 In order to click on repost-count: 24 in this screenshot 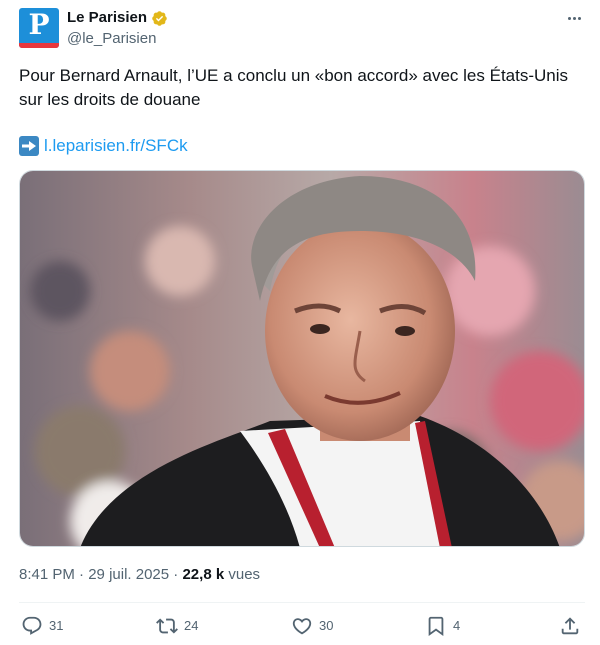, I will do `click(191, 625)`.